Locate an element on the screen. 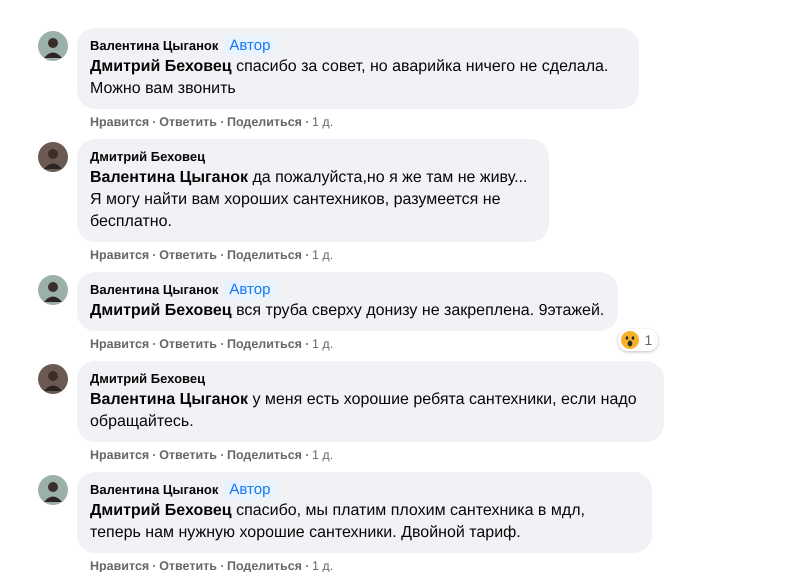 The image size is (800, 572). reaction-count: 1 is located at coordinates (638, 340).